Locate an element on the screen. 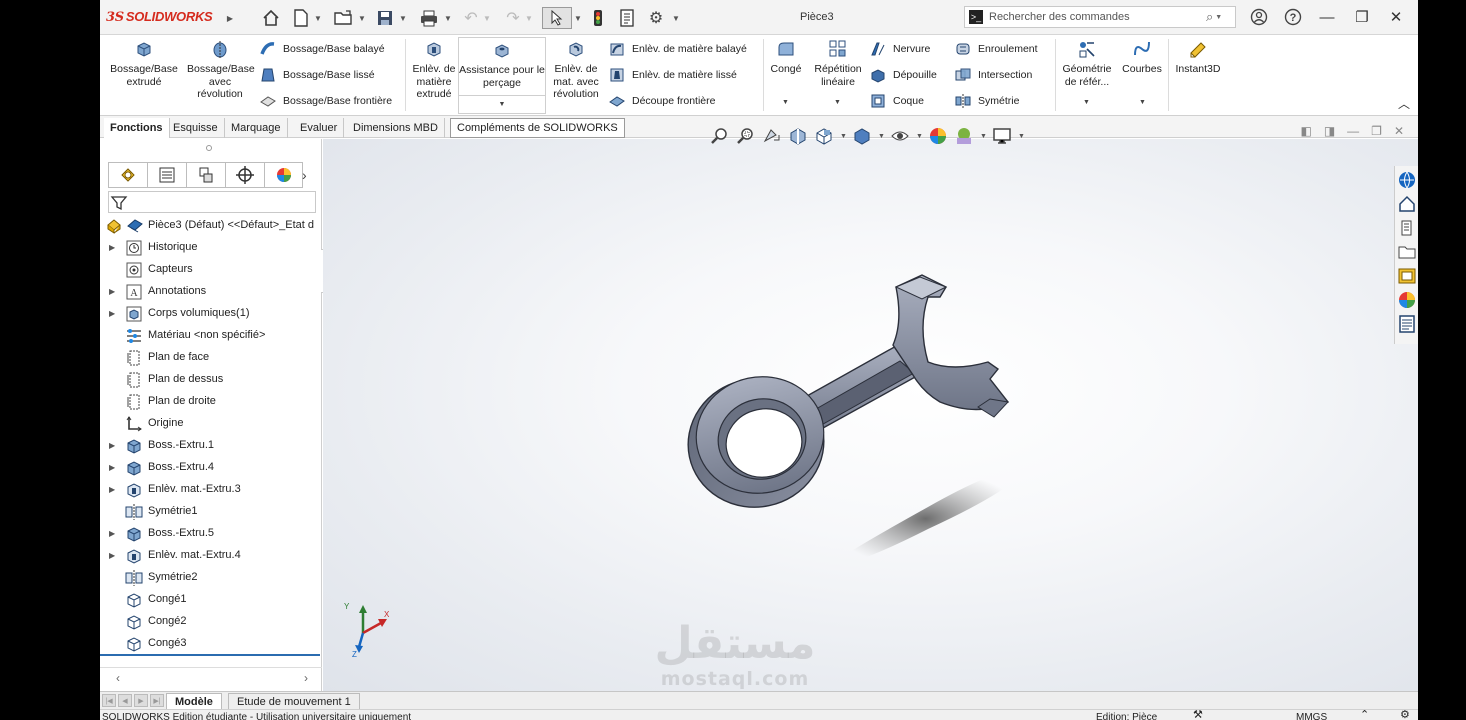  status-settings-icon: ⚙ is located at coordinates (1405, 715).